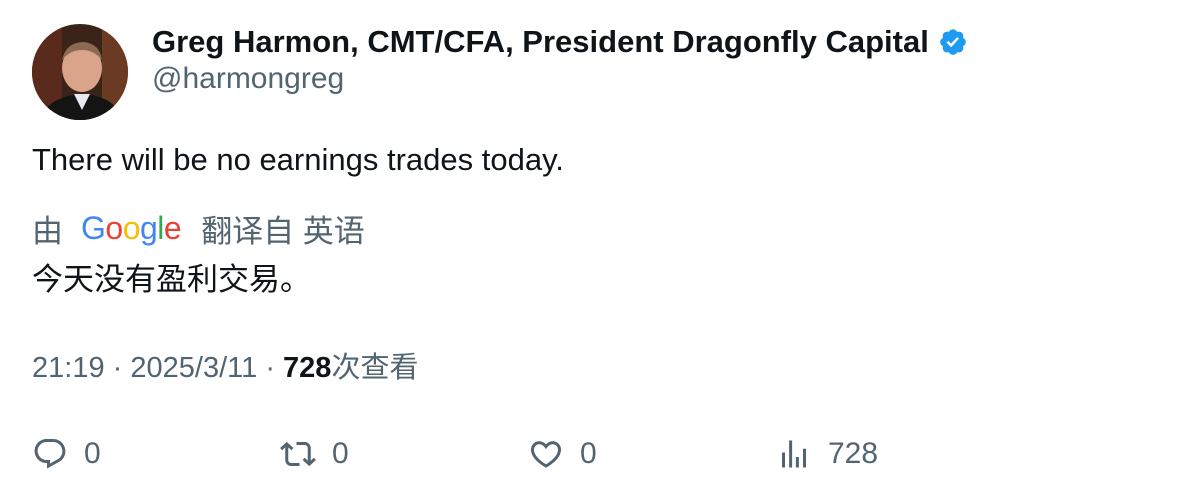  What do you see at coordinates (827, 454) in the screenshot?
I see `views-button: 728` at bounding box center [827, 454].